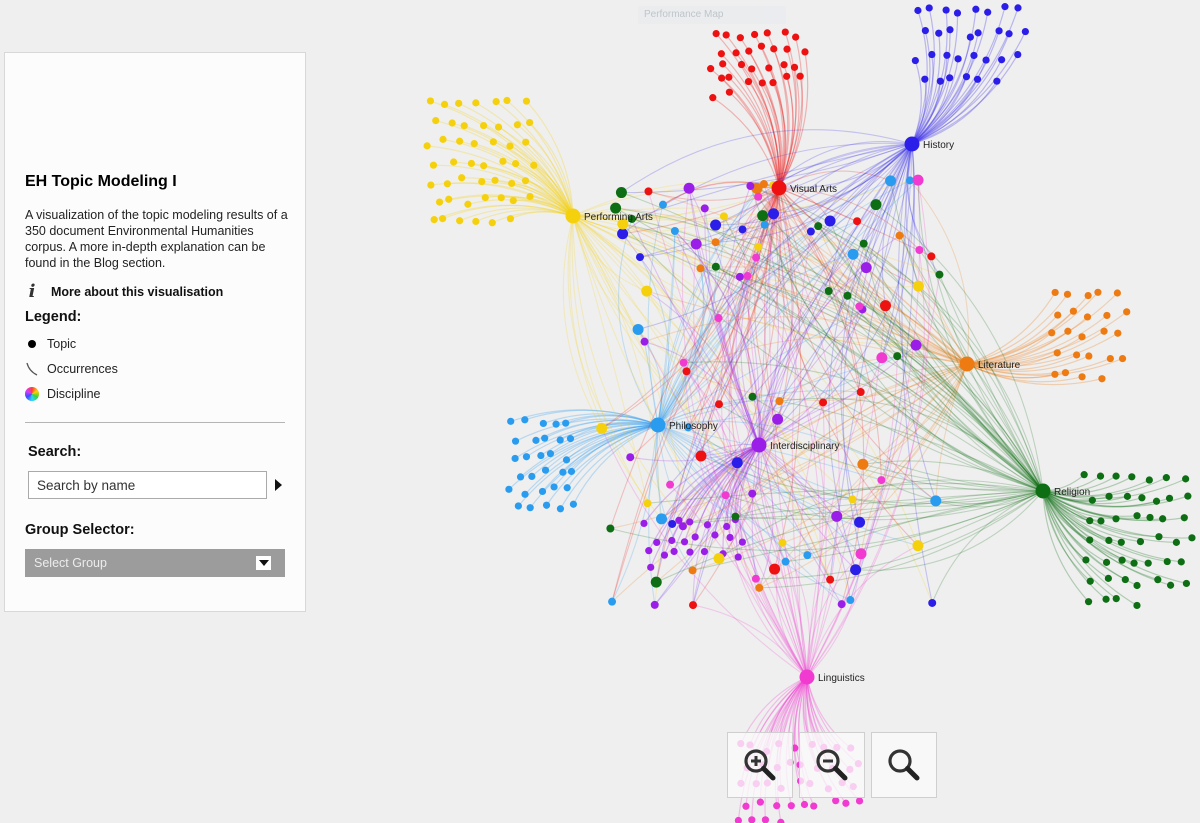 Image resolution: width=1200 pixels, height=823 pixels. I want to click on discipline-label: Interdisciplinary, so click(804, 446).